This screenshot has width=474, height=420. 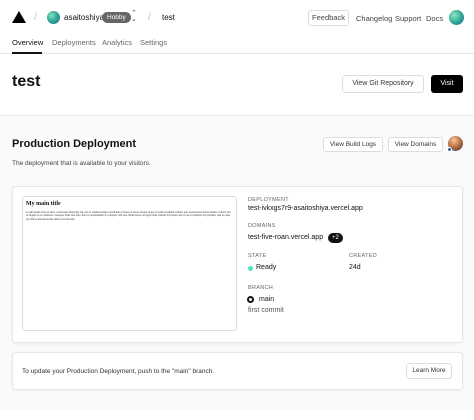 What do you see at coordinates (415, 144) in the screenshot?
I see `view-domains-button: View Domains` at bounding box center [415, 144].